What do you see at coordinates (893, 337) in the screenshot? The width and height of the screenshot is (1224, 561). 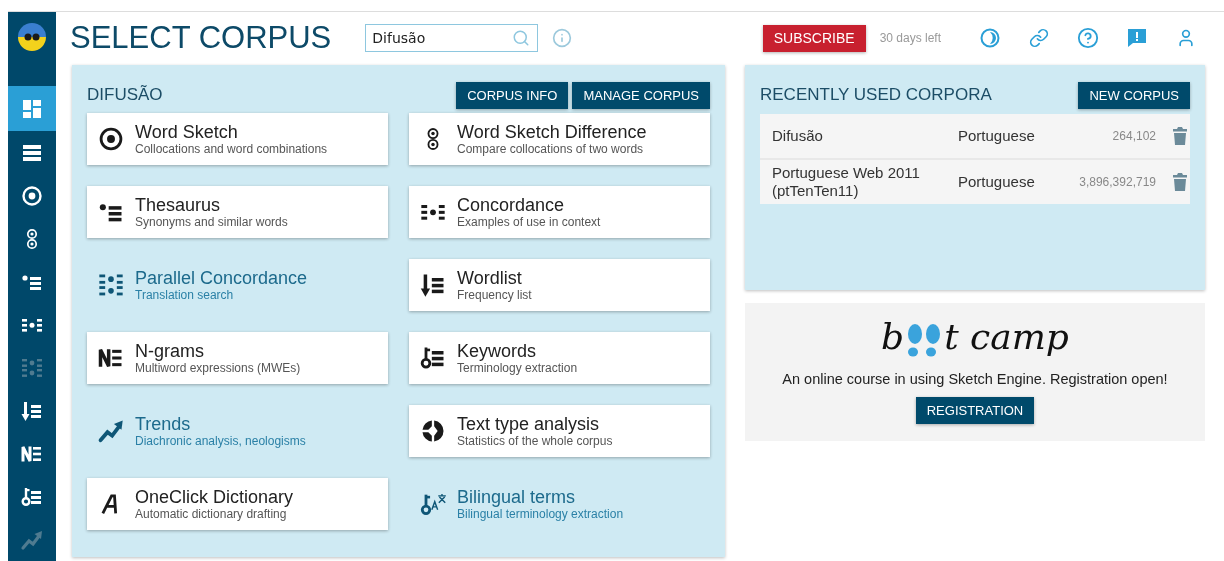 I see `logo-text: b` at bounding box center [893, 337].